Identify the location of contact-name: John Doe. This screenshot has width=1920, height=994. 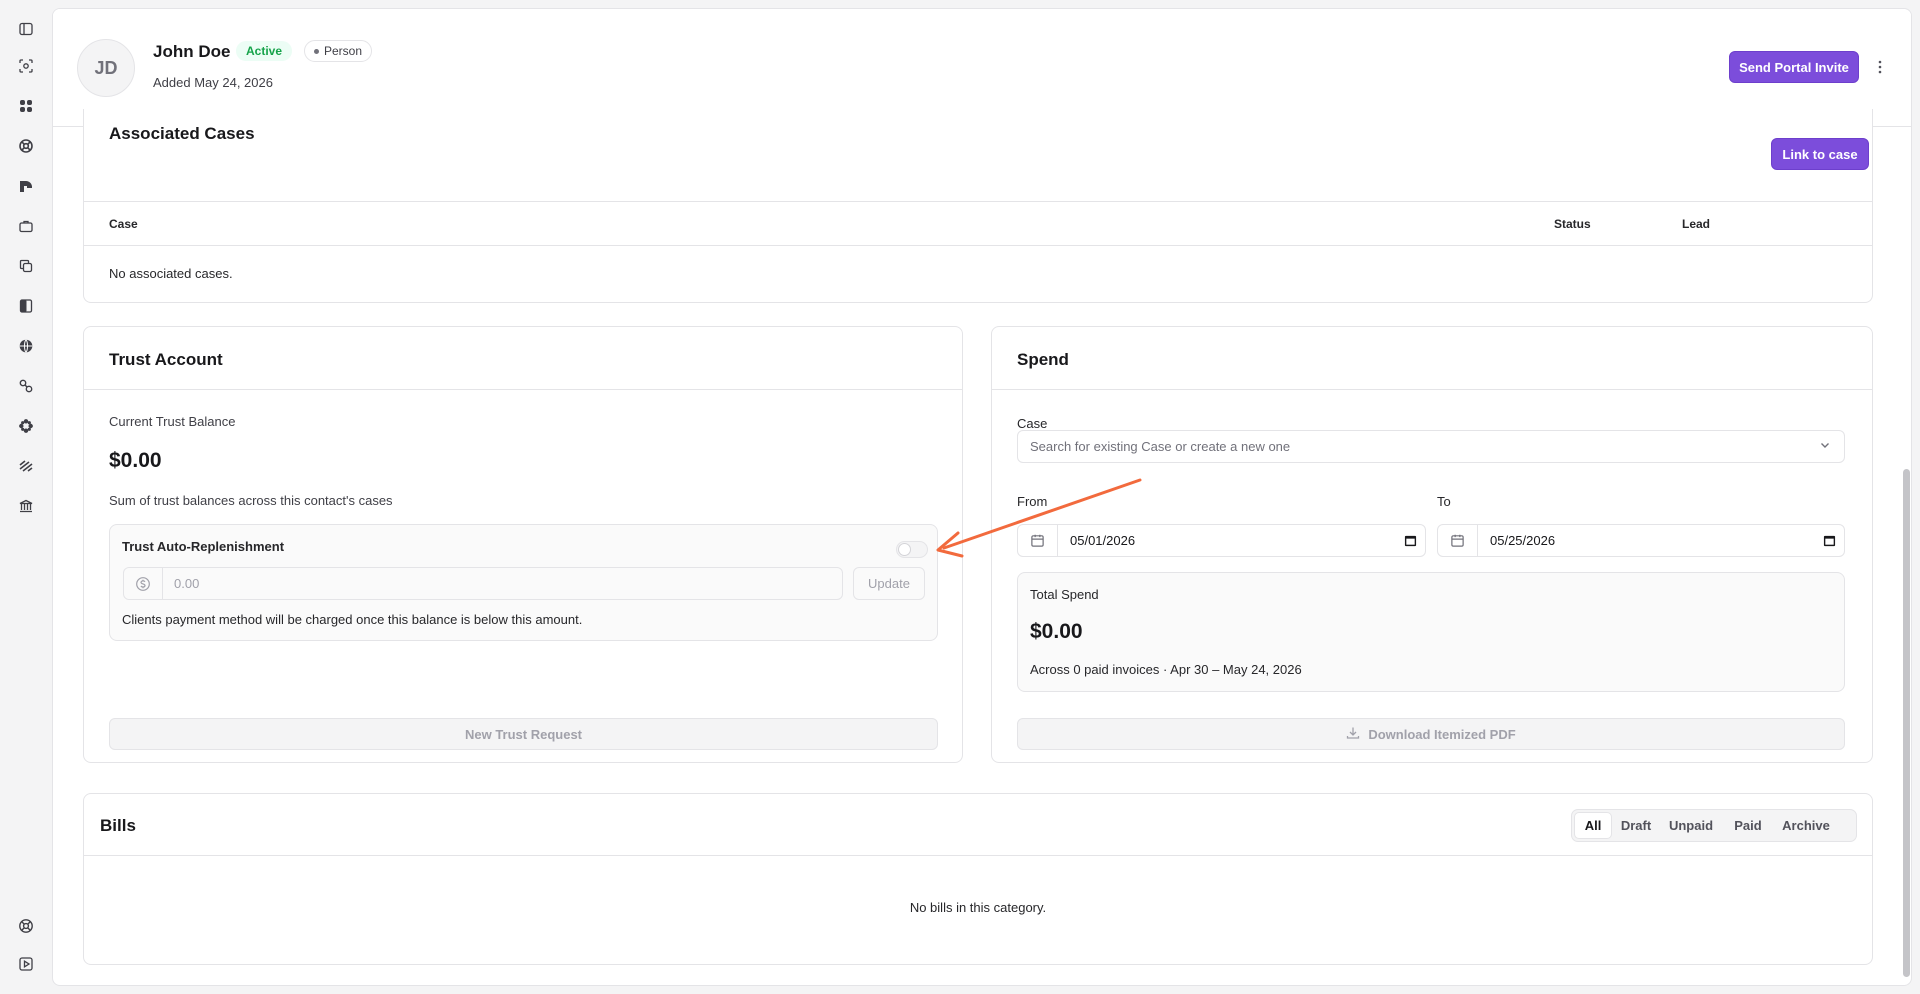
(192, 51).